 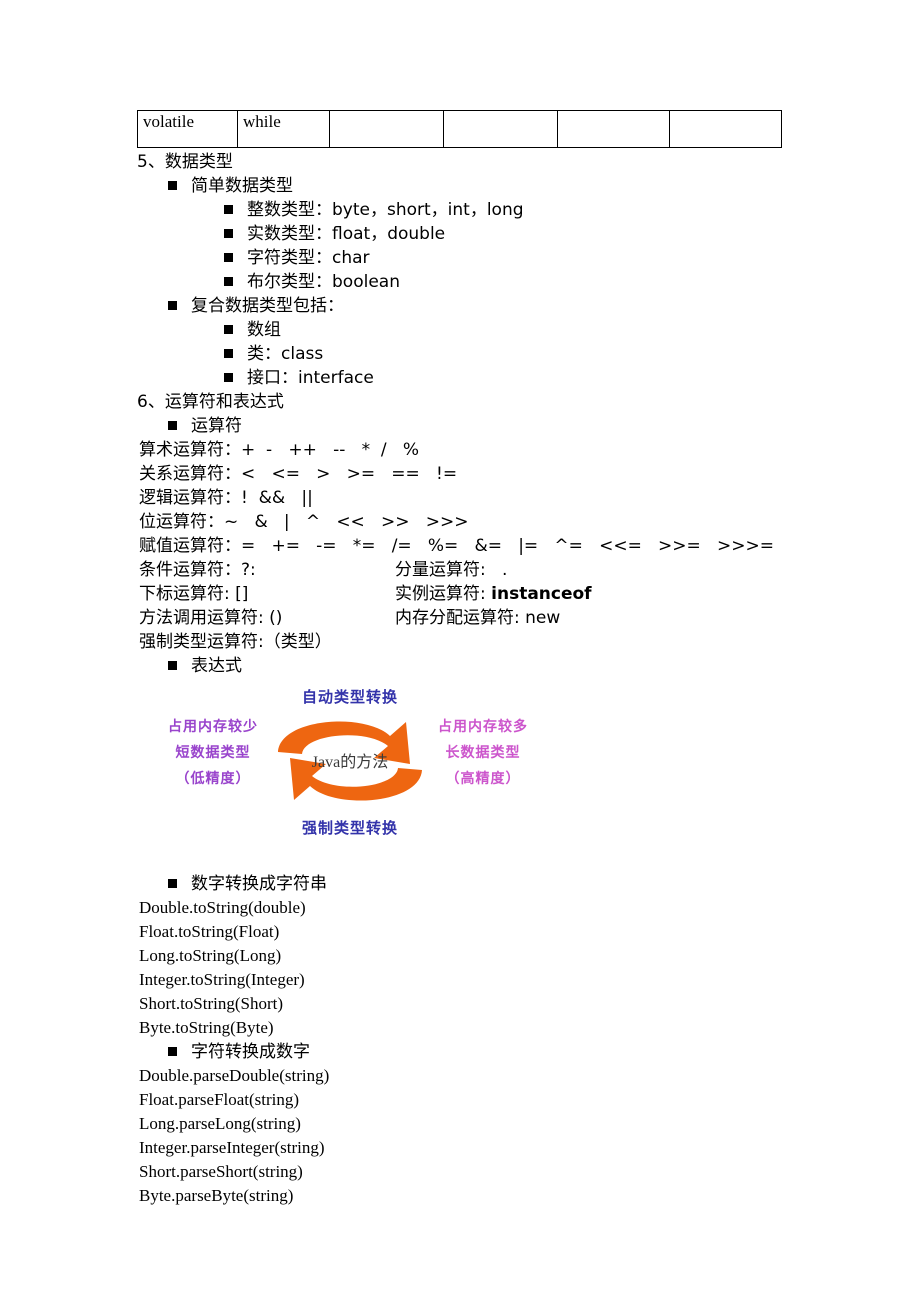 I want to click on section-heading-6-number: 6、, so click(x=151, y=402).